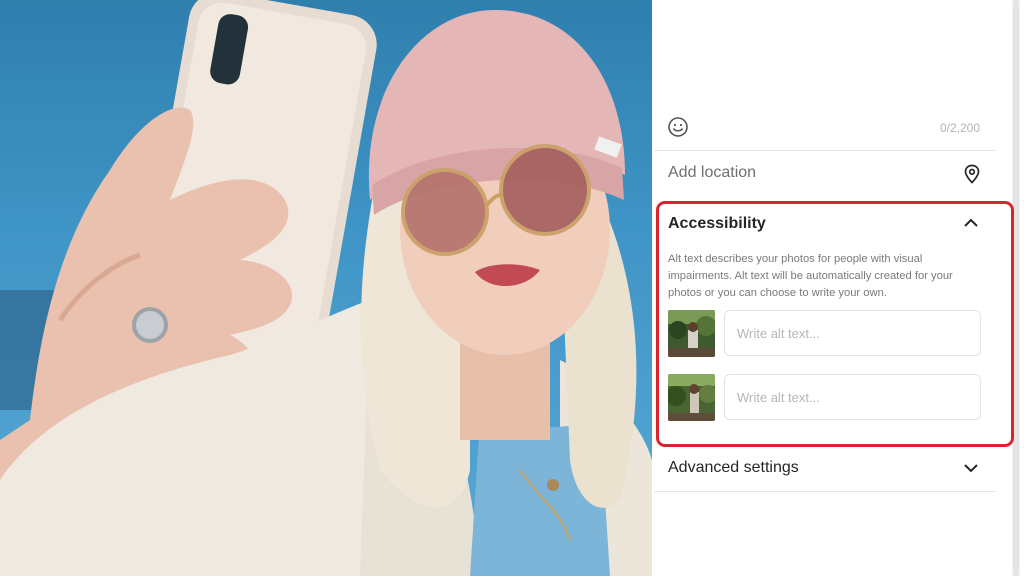 This screenshot has width=1024, height=576. What do you see at coordinates (972, 174) in the screenshot?
I see `location-pin-icon` at bounding box center [972, 174].